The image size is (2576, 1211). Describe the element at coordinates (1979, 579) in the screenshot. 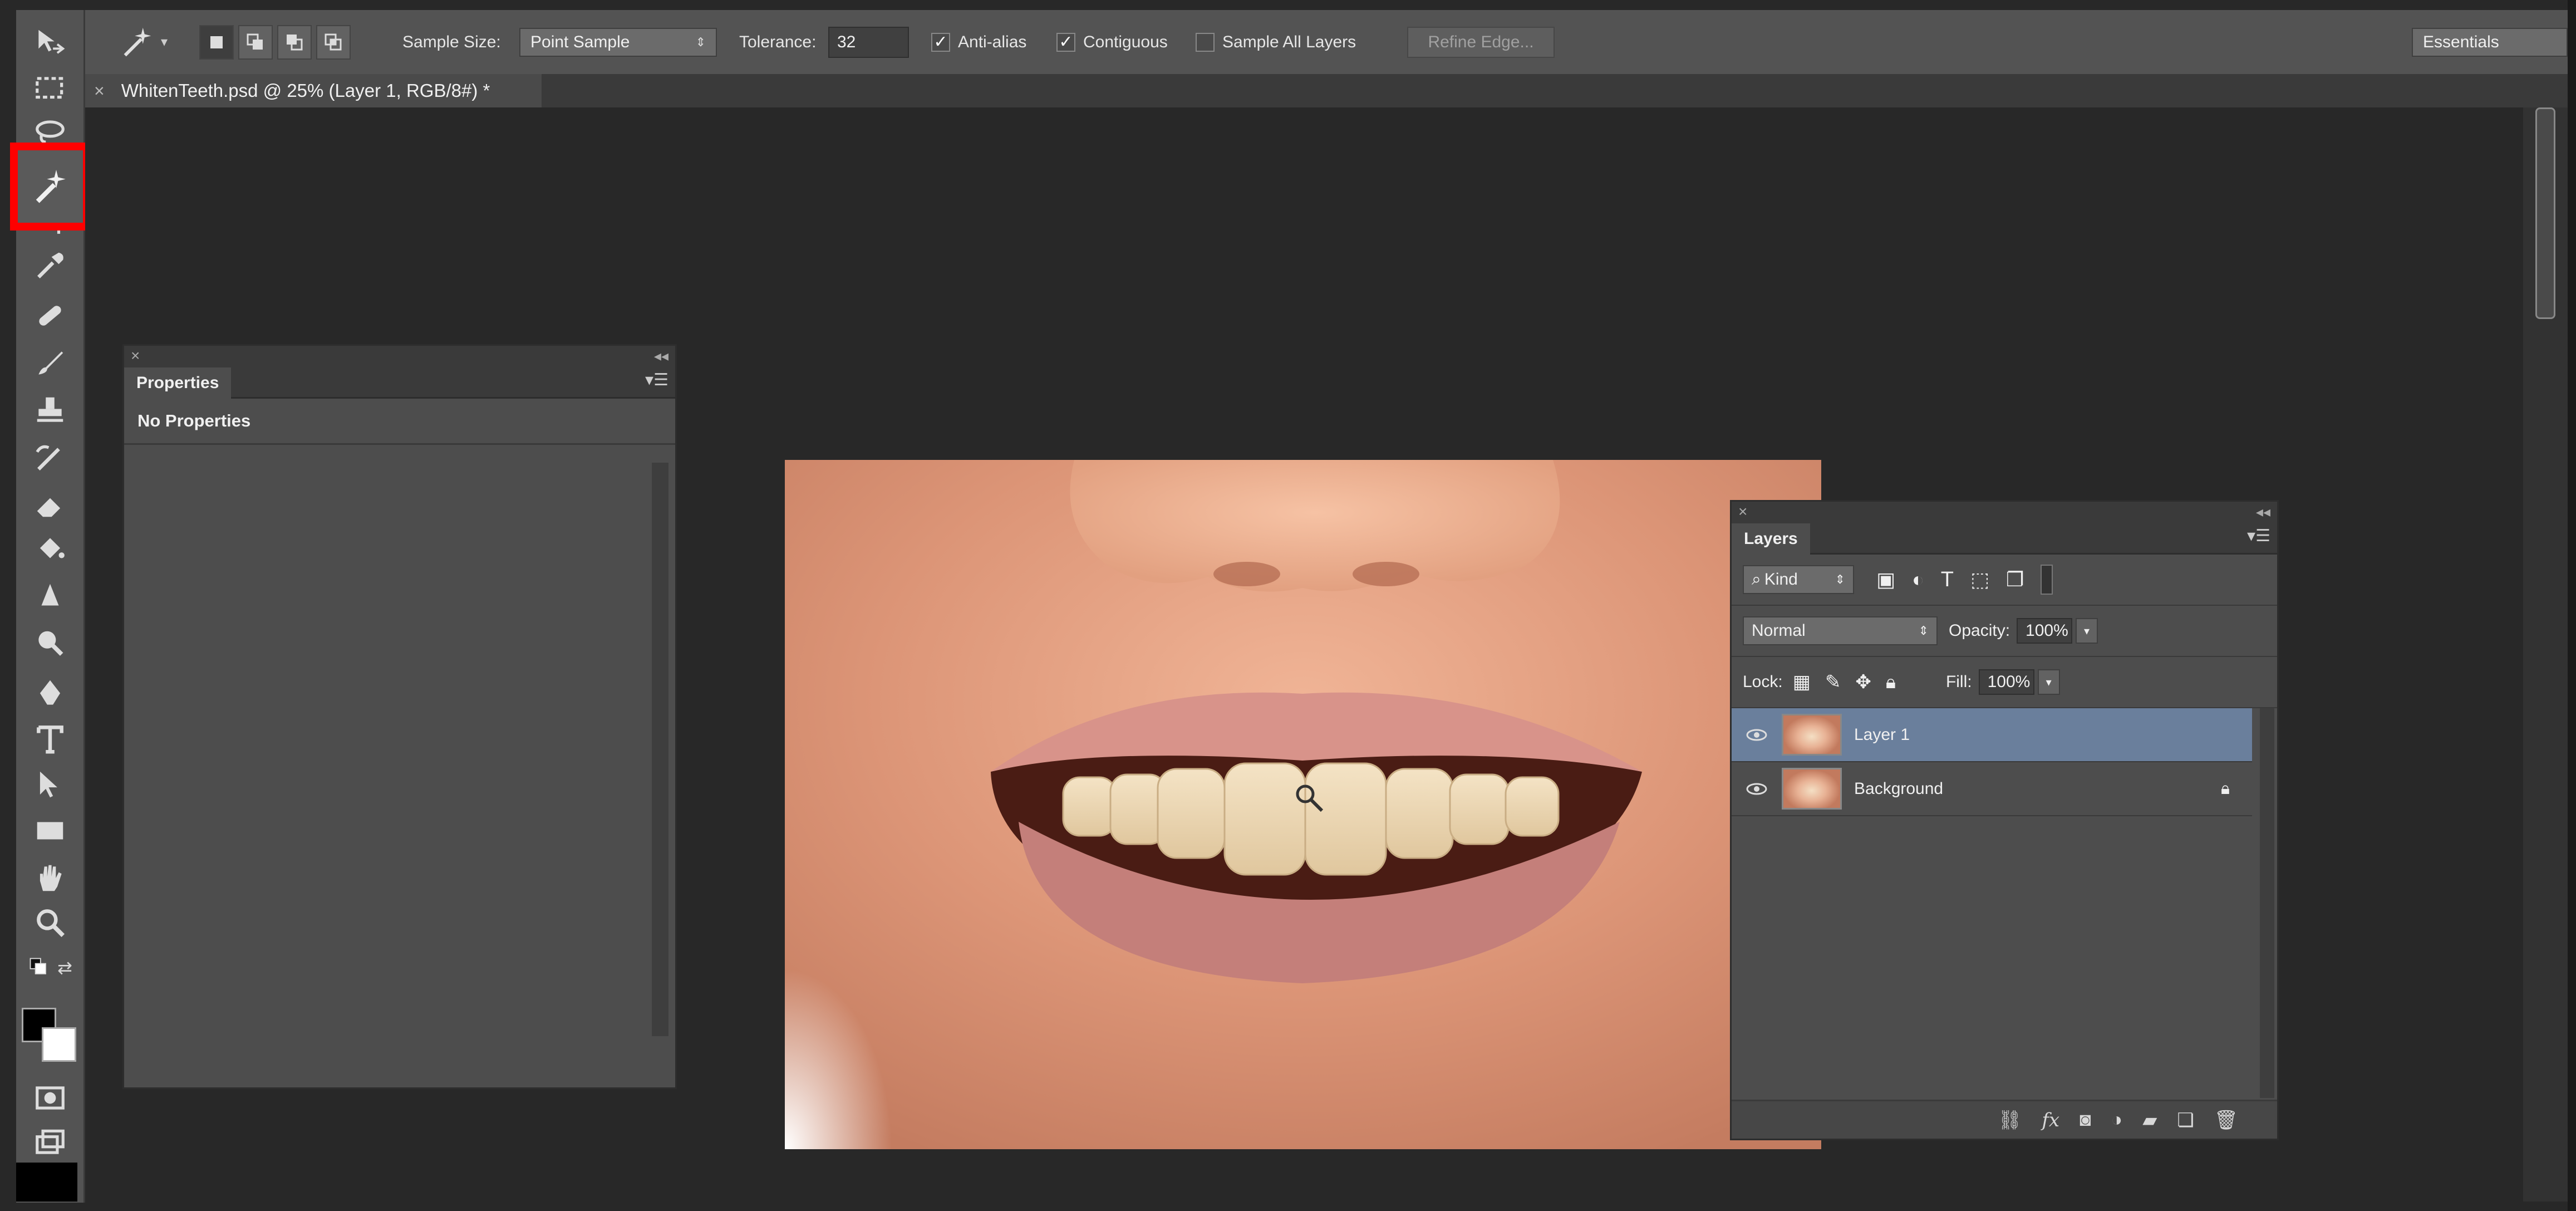

I see `shape-filter-icon: ⬚` at that location.